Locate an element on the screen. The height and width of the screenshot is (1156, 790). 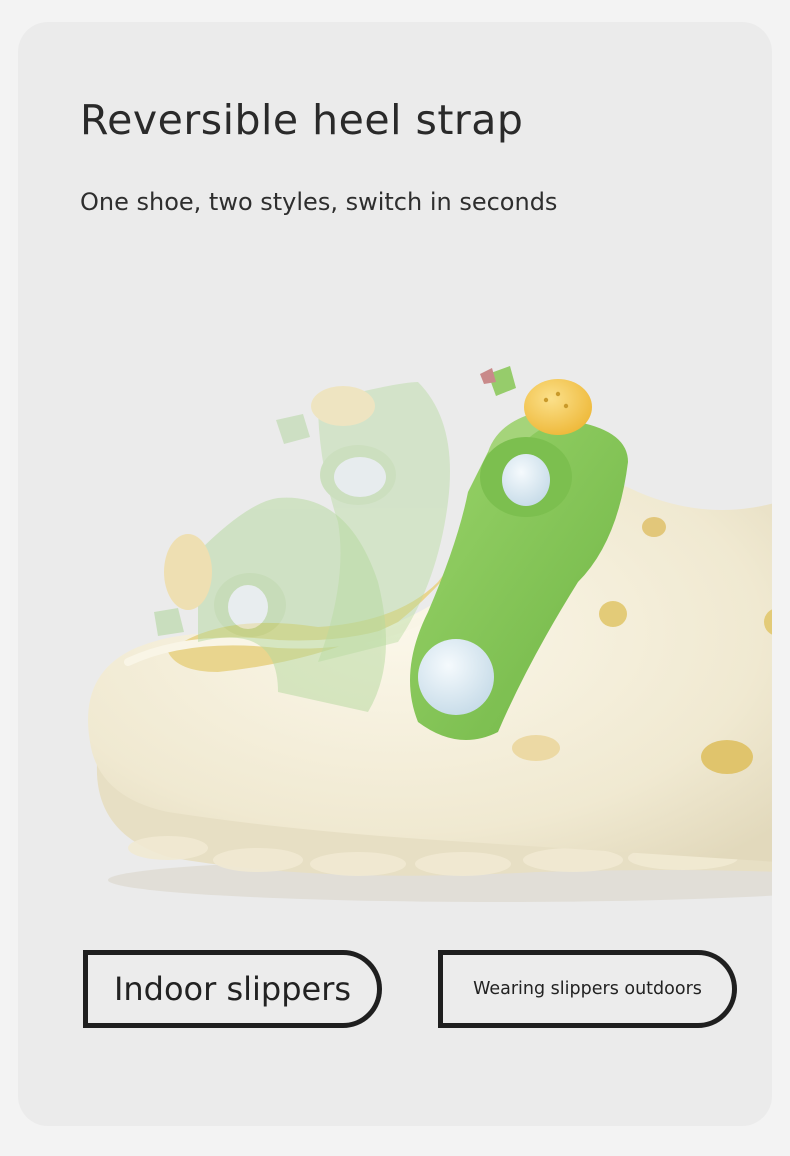
strap-button is located at coordinates (456, 677).